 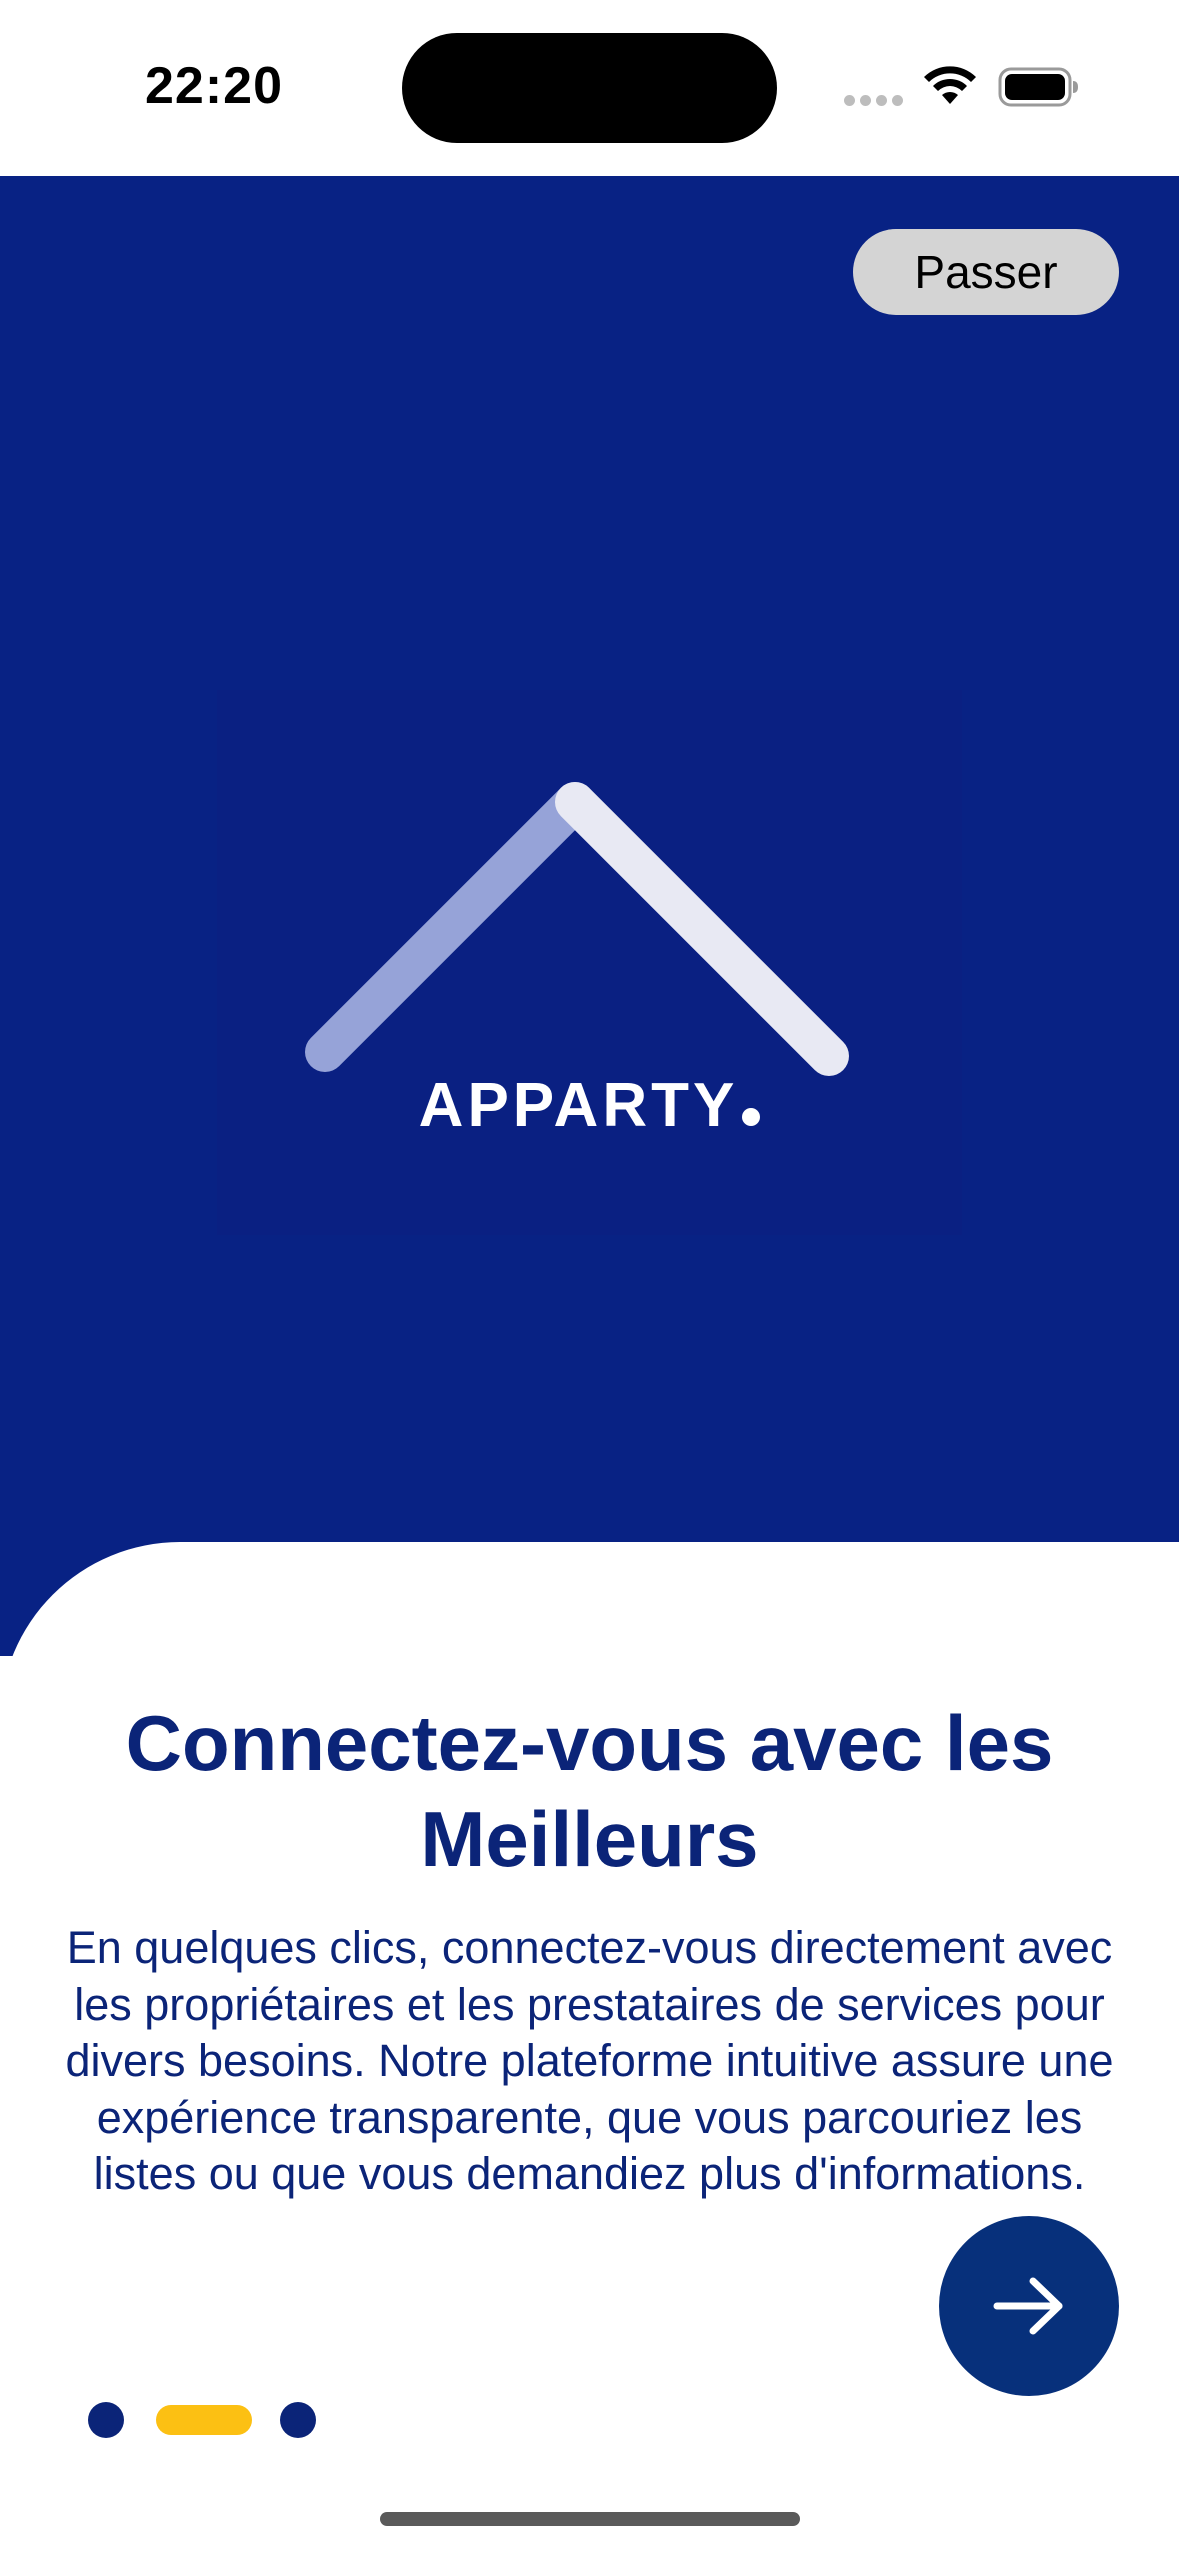 I want to click on wifi-icon, so click(x=950, y=85).